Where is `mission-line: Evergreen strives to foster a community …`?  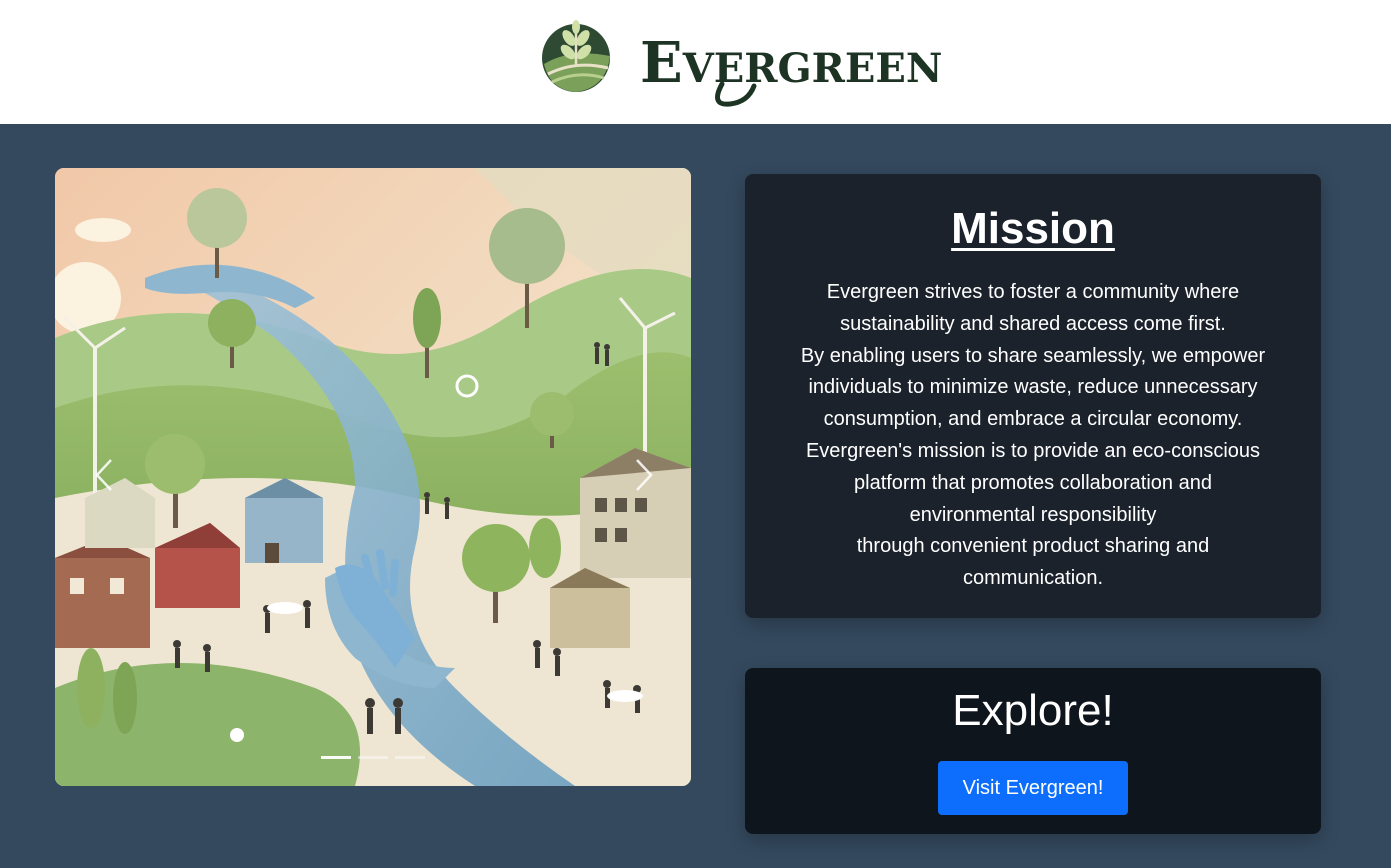
mission-line: Evergreen strives to foster a community … is located at coordinates (1033, 292).